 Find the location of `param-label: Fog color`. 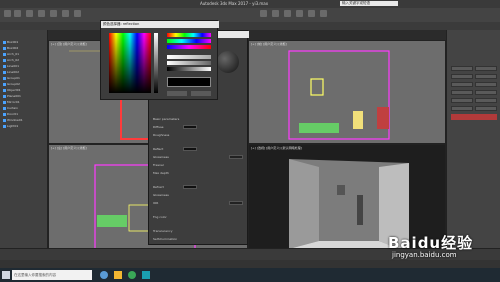

param-label: Fog color is located at coordinates (160, 217).